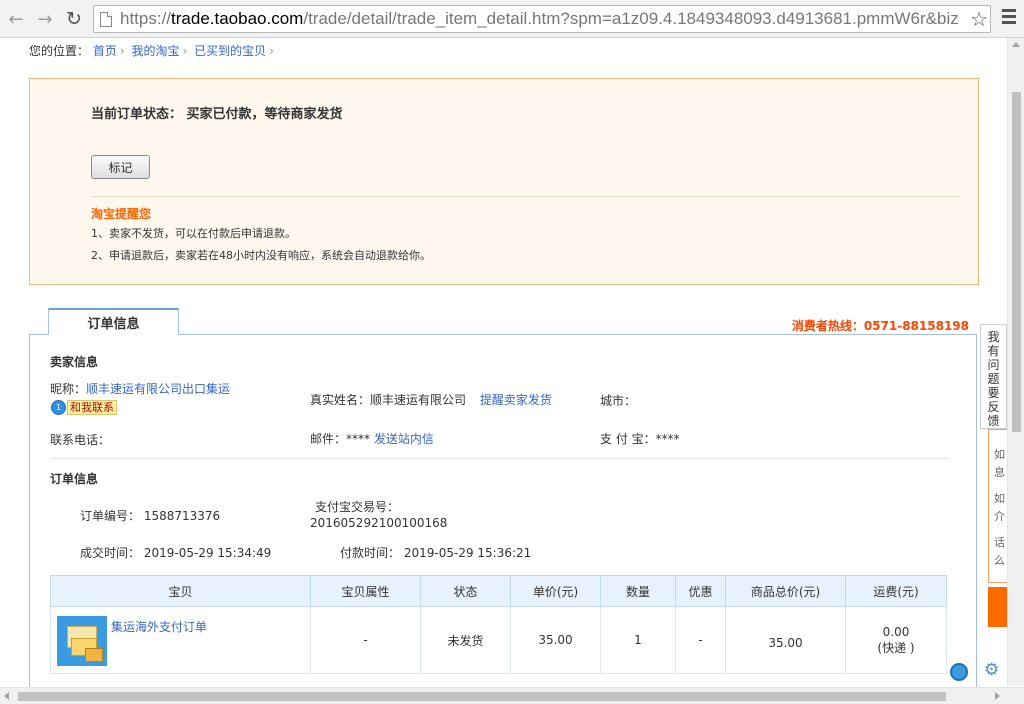  I want to click on column-header: 单价(元), so click(555, 591).